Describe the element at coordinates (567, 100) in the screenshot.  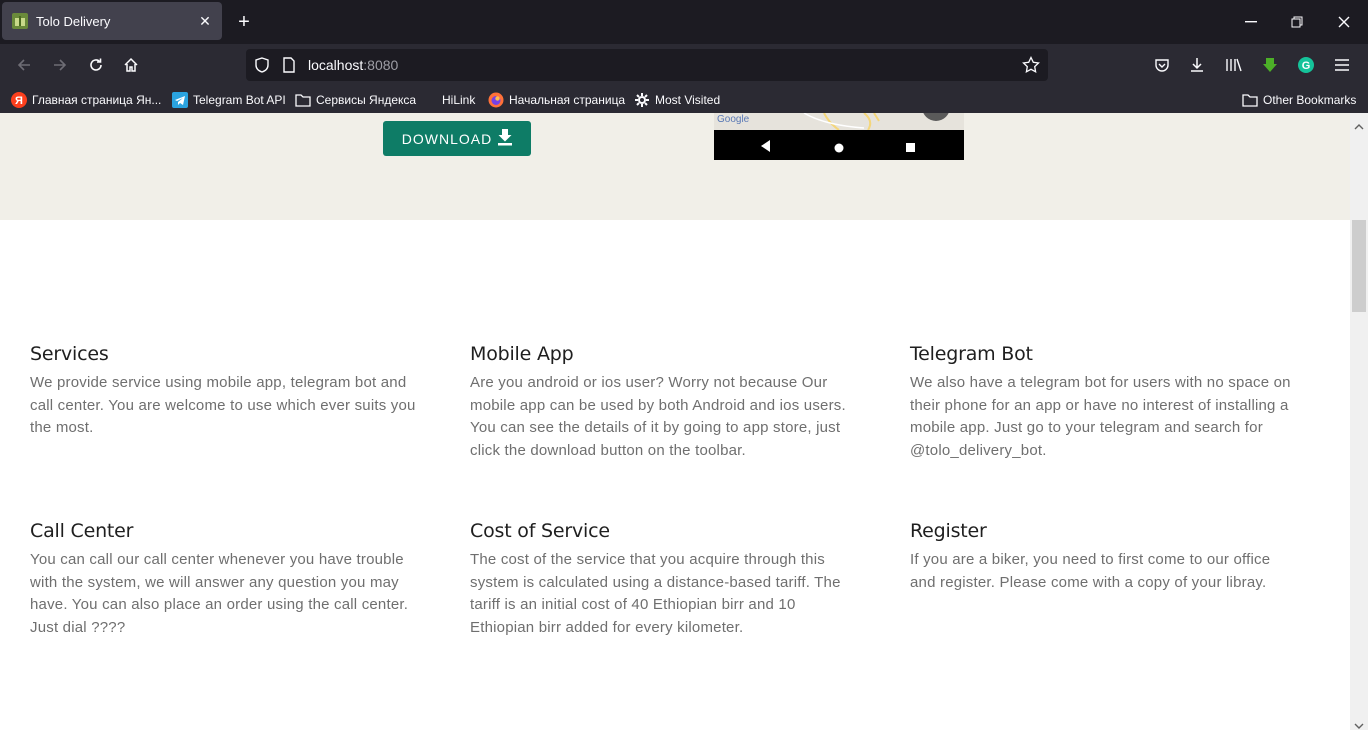
I see `bookmark-label: Начальная страница` at that location.